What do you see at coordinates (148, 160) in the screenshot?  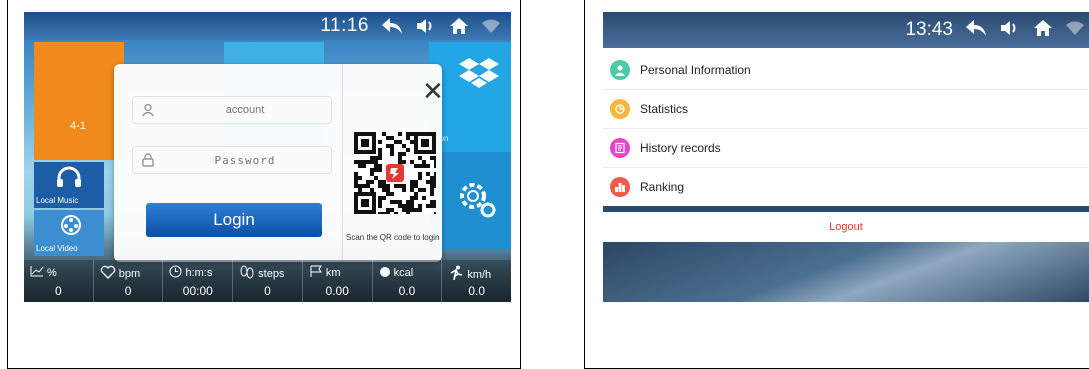 I see `lock-icon` at bounding box center [148, 160].